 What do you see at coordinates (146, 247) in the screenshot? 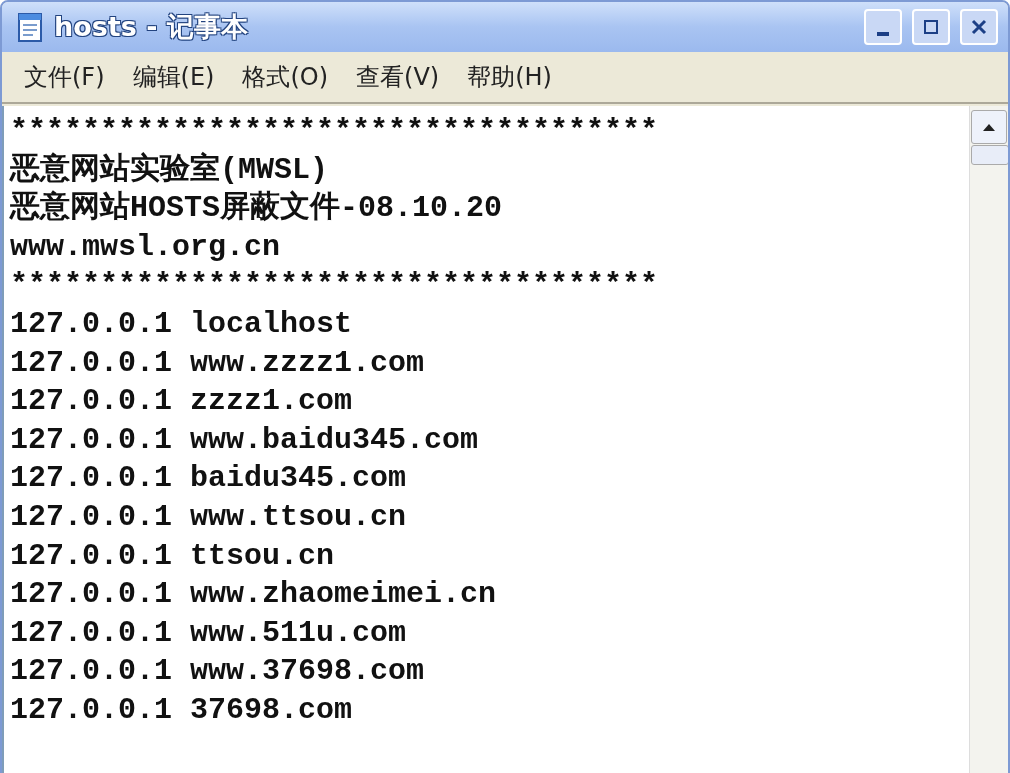
I see `text-line: www.mwsl.org.cn` at bounding box center [146, 247].